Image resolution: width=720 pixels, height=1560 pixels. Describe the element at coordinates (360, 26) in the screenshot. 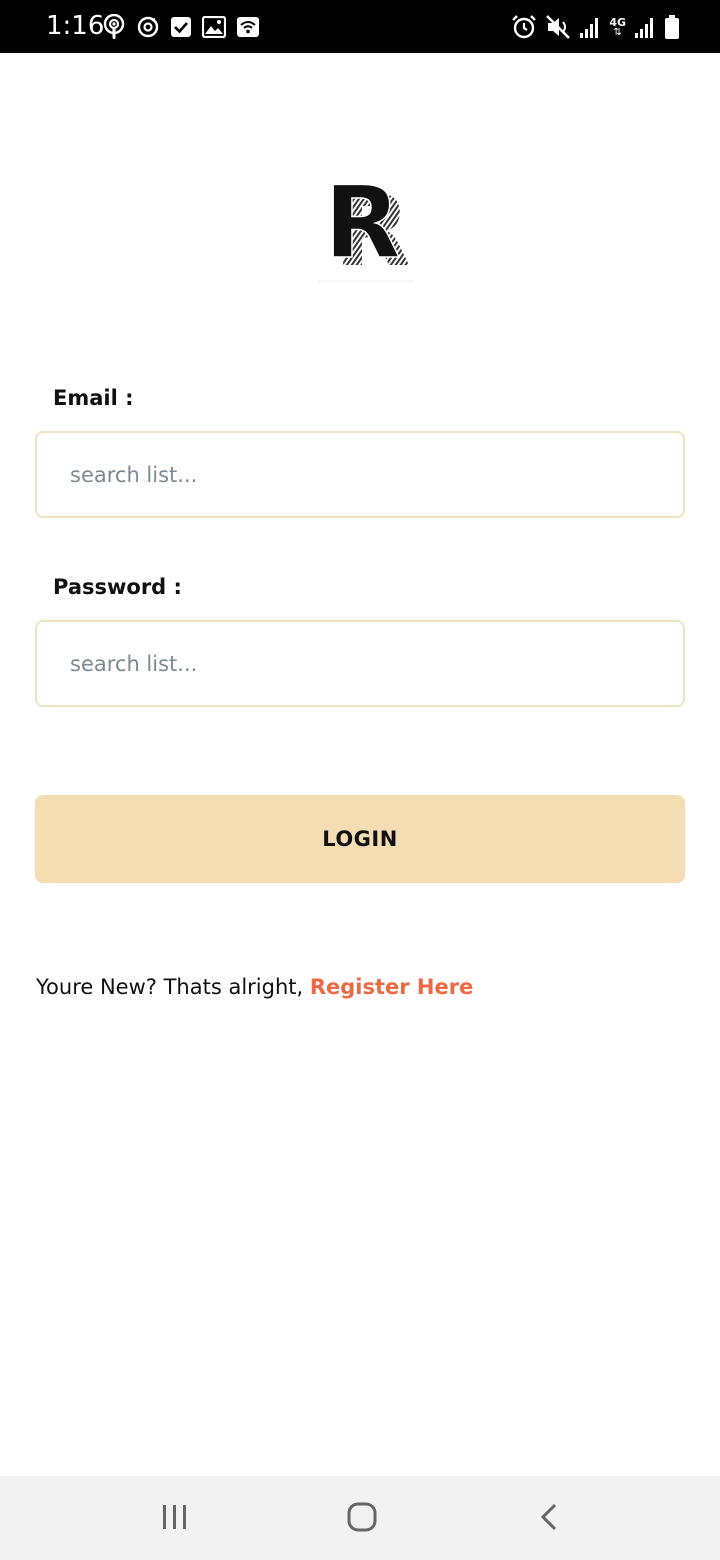

I see `status-bar: 1:16 4G ⇅` at that location.